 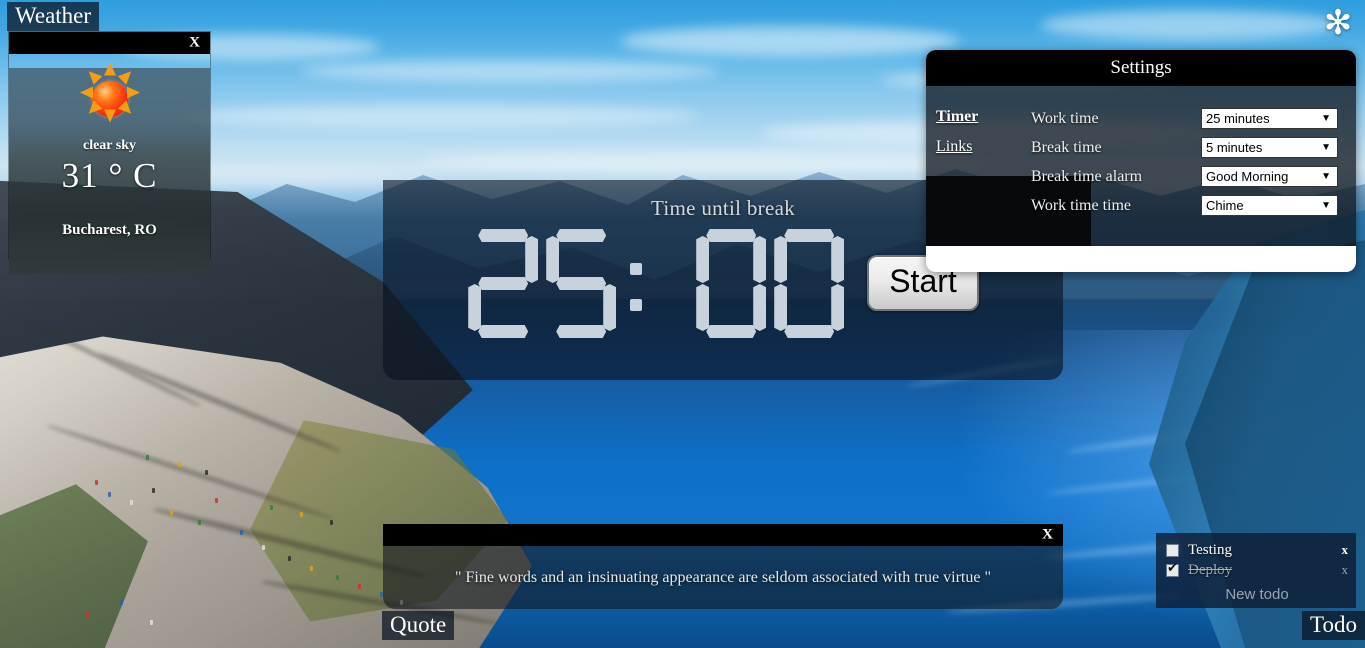 I want to click on todo-checkbox-deploy, so click(x=1172, y=569).